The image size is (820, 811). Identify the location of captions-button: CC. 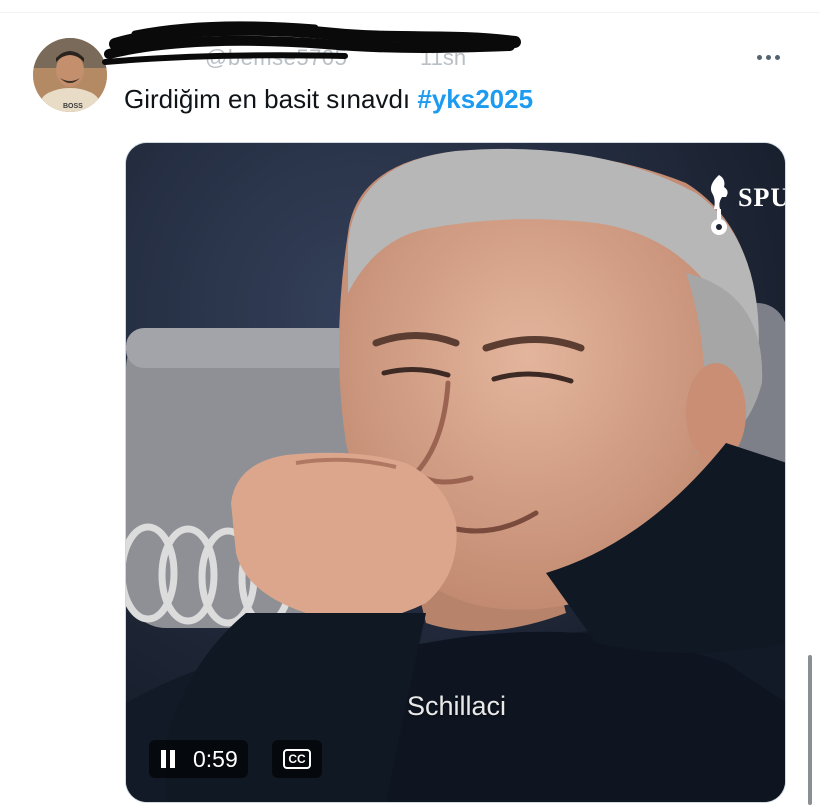
(297, 759).